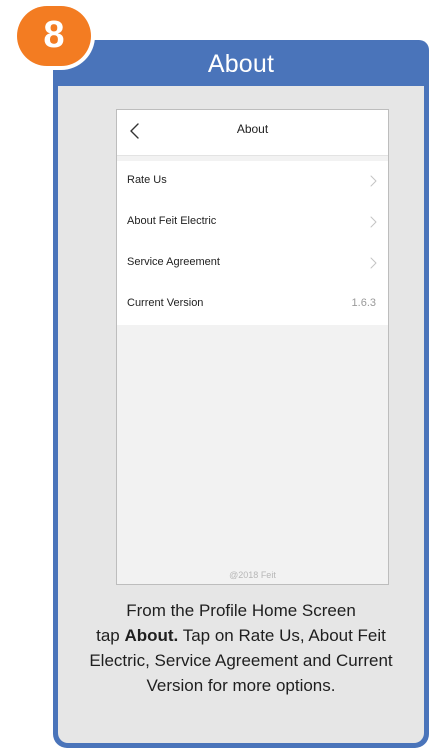  What do you see at coordinates (241, 64) in the screenshot?
I see `card-title: About` at bounding box center [241, 64].